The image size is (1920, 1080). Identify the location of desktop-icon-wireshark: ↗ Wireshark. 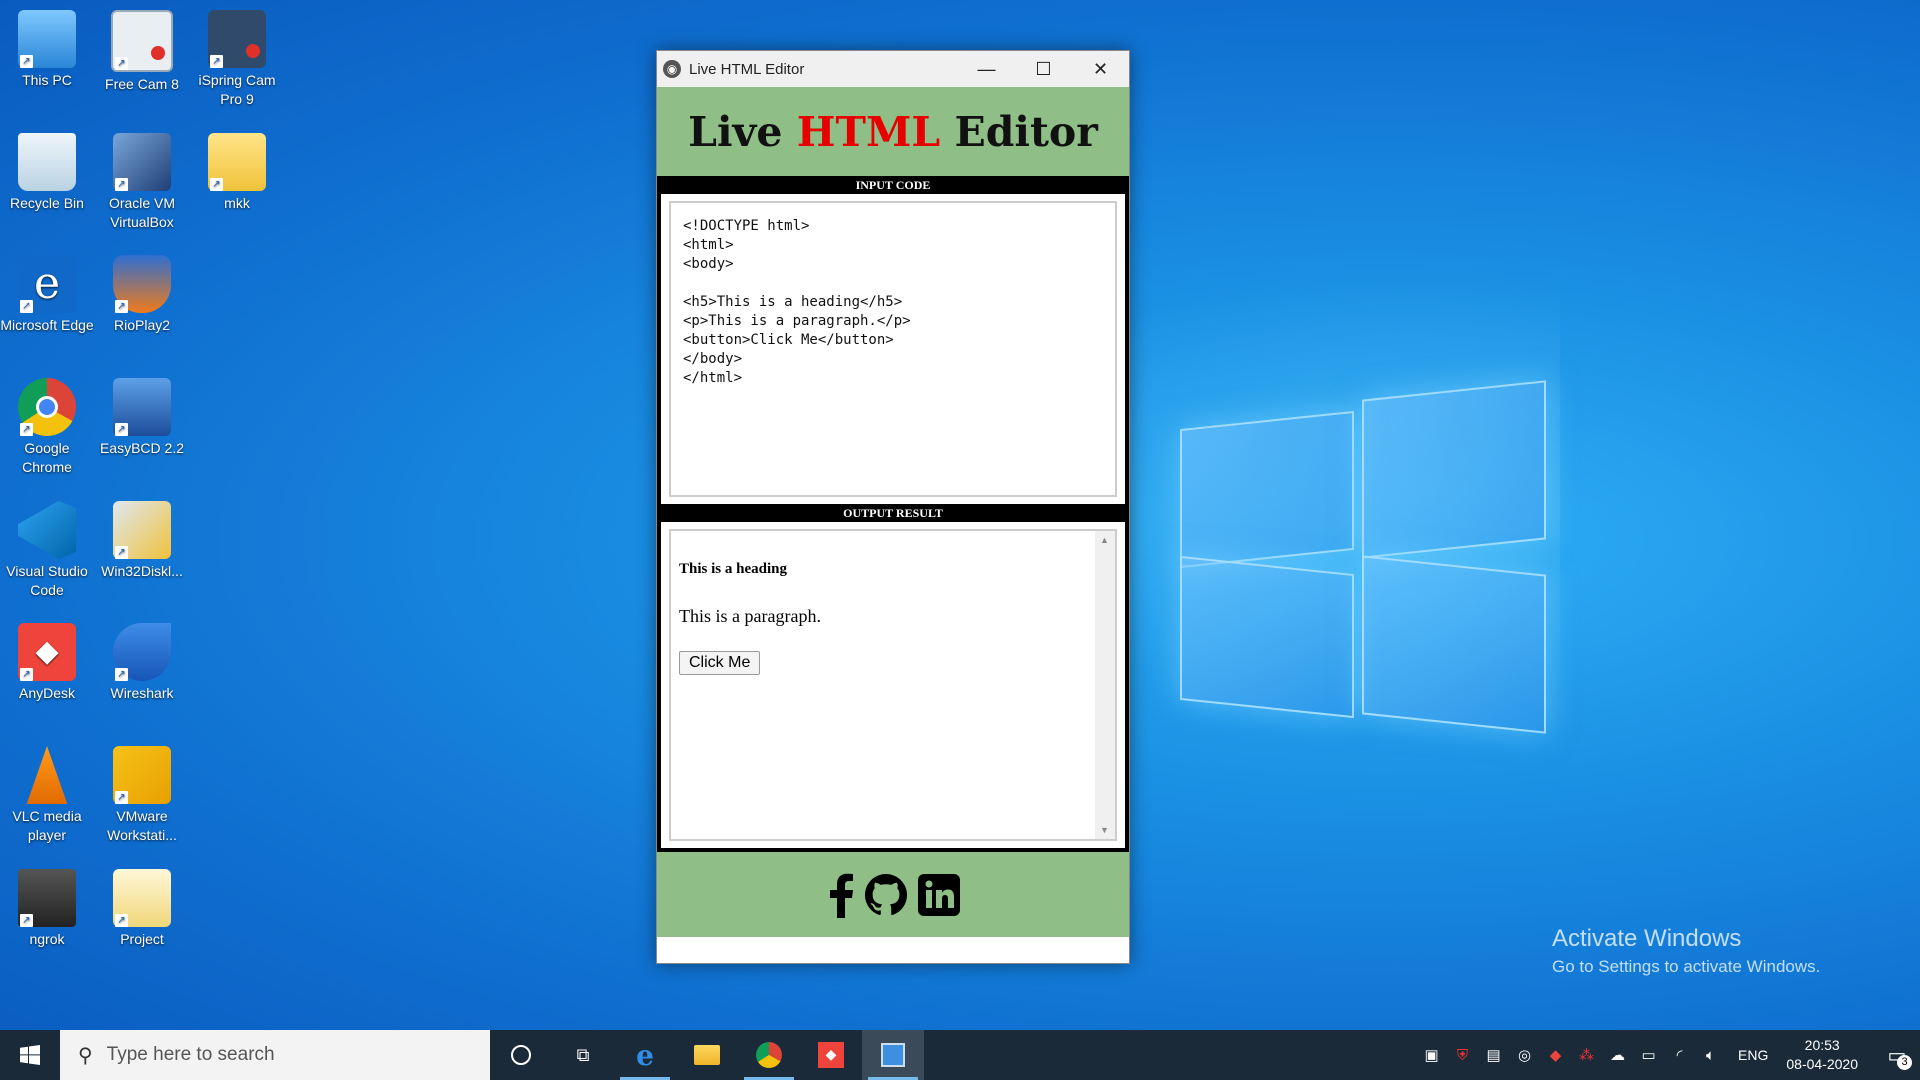
(142, 663).